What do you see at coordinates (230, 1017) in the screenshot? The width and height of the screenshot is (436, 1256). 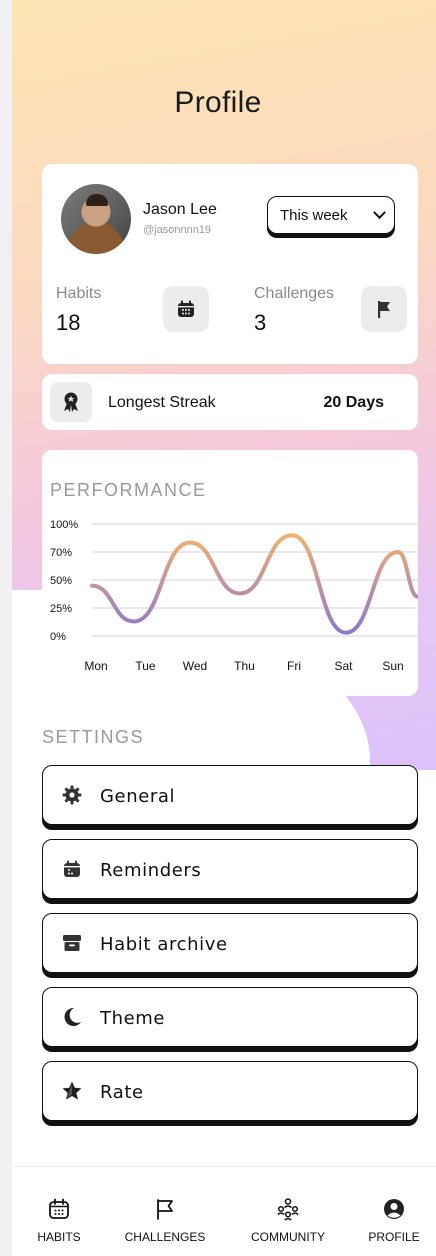 I see `settings-theme-button: Theme` at bounding box center [230, 1017].